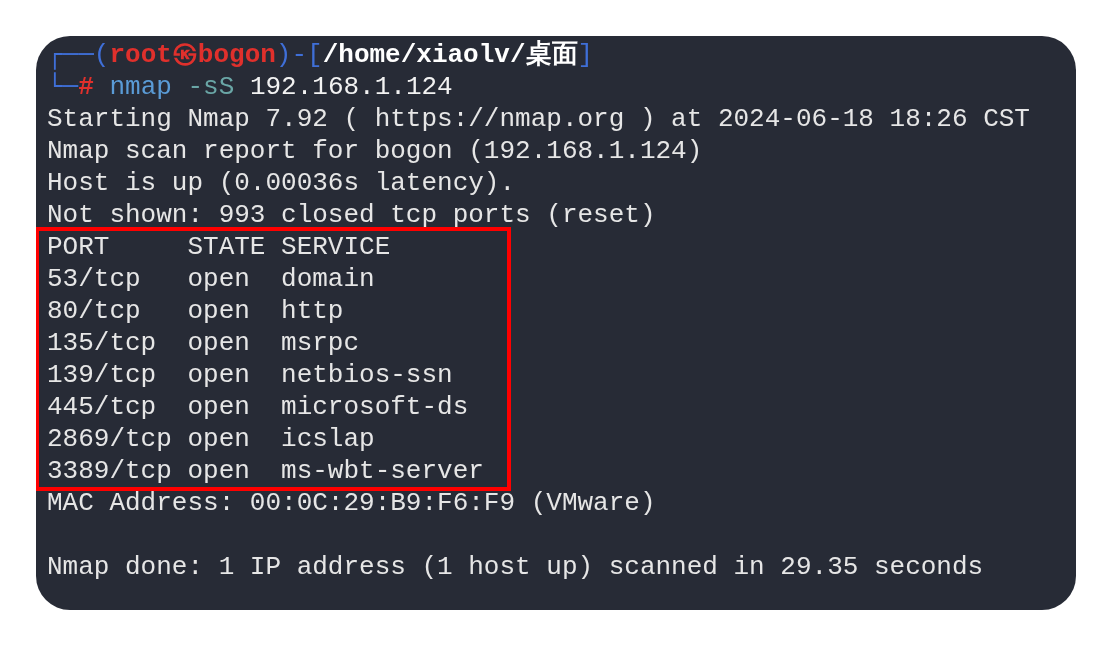 The image size is (1112, 646). Describe the element at coordinates (192, 55) in the screenshot. I see `prompt-user: root㉿bogon` at that location.